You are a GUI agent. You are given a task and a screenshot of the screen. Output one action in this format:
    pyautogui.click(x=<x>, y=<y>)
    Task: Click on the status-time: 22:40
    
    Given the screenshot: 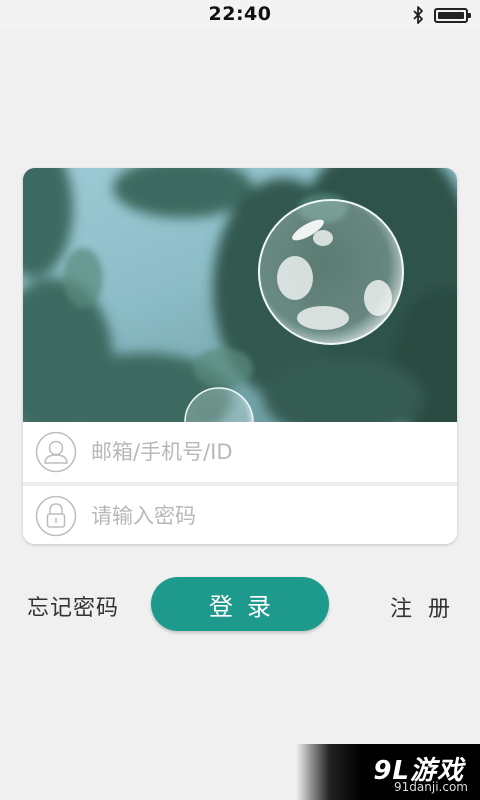 What is the action you would take?
    pyautogui.click(x=240, y=14)
    